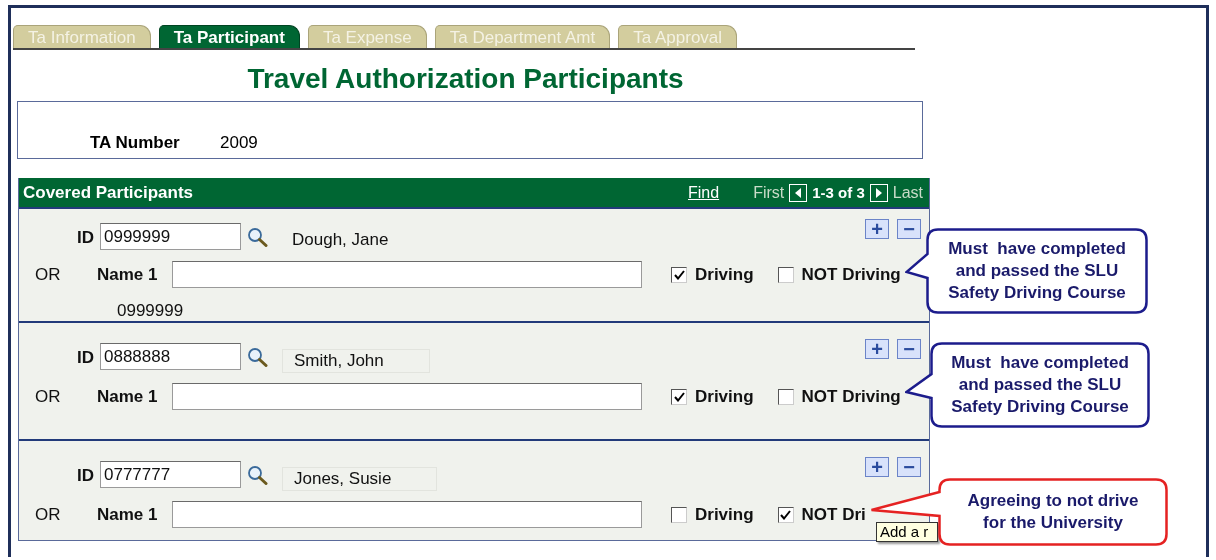 This screenshot has width=1216, height=560. I want to click on id-field: 0777777, so click(170, 474).